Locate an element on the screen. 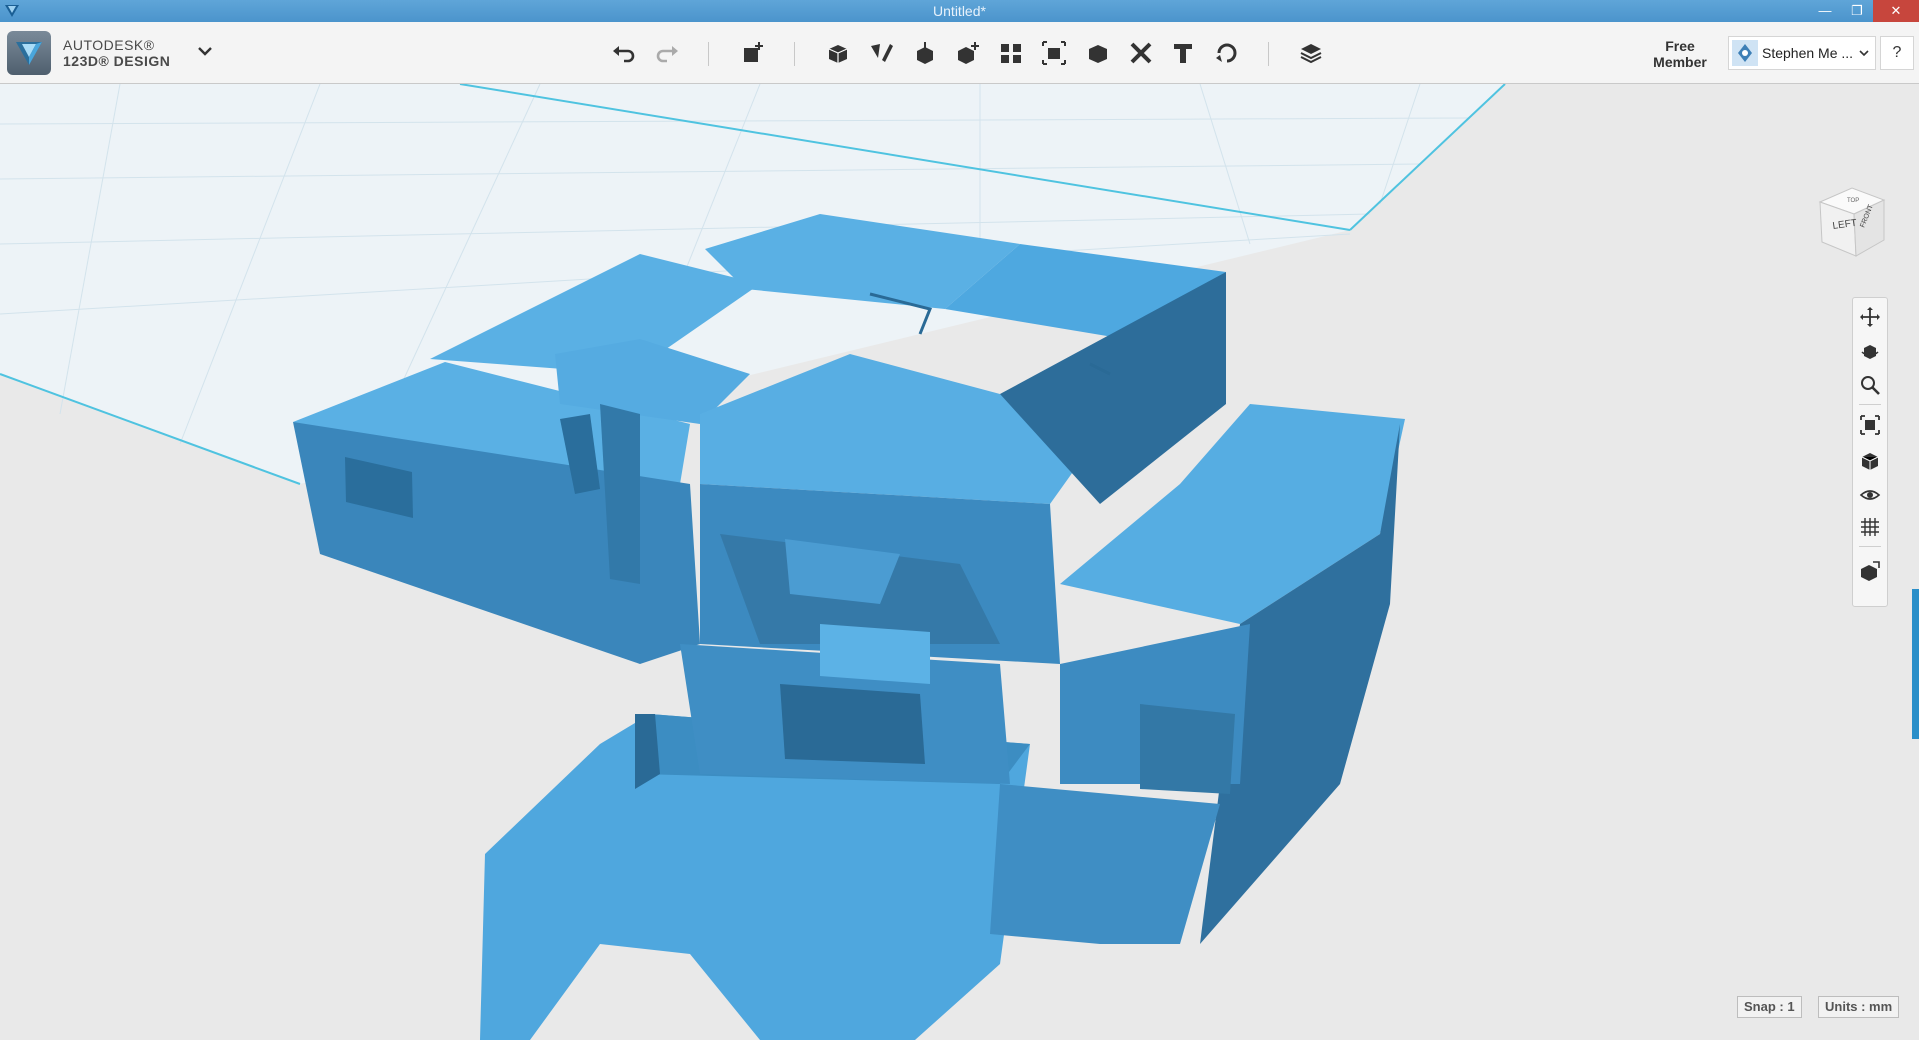 The height and width of the screenshot is (1040, 1919). material-icon is located at coordinates (1311, 54).